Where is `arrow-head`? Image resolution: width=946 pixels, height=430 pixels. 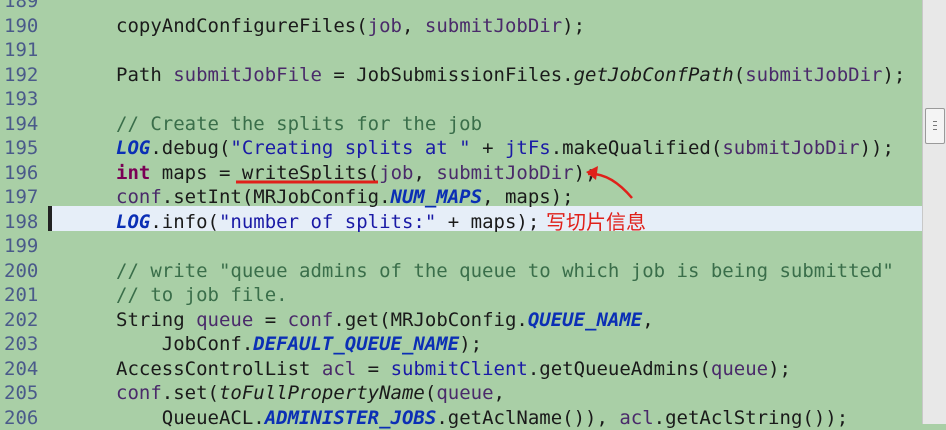
arrow-head is located at coordinates (592, 173).